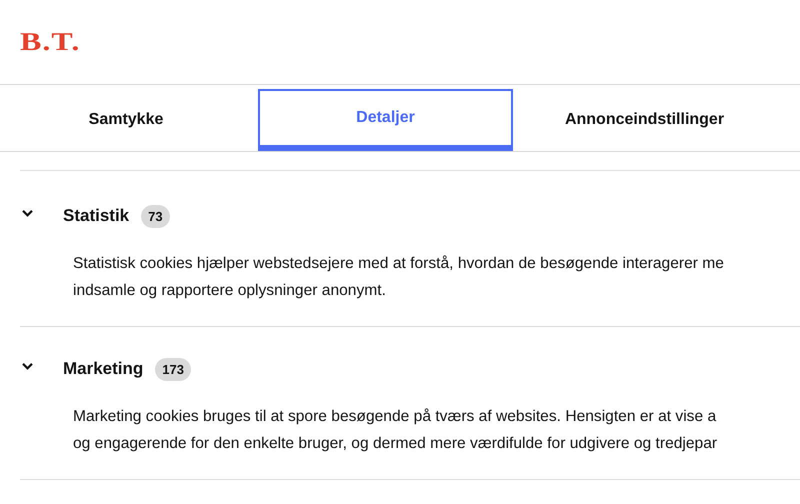  What do you see at coordinates (155, 216) in the screenshot?
I see `count-badge: 73` at bounding box center [155, 216].